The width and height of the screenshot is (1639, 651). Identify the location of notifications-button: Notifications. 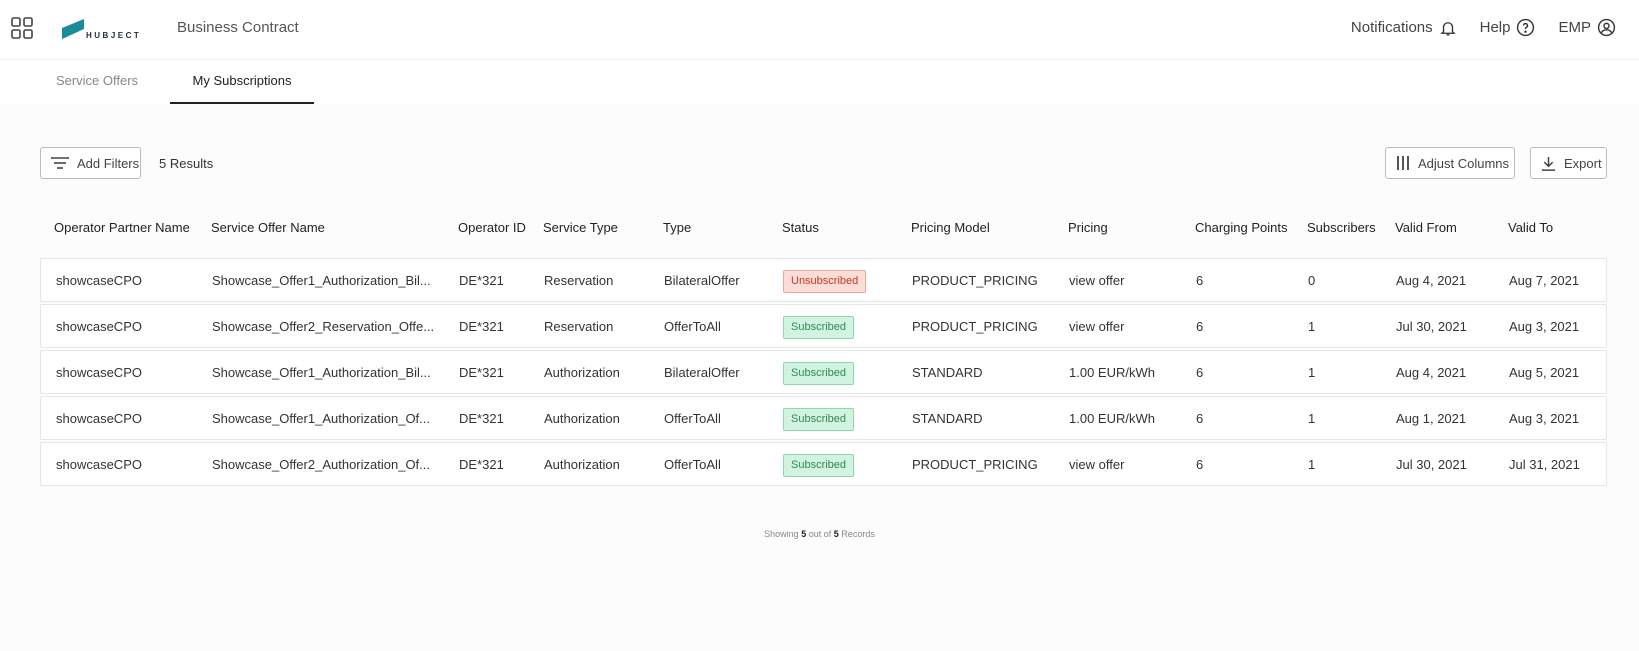
(1404, 28).